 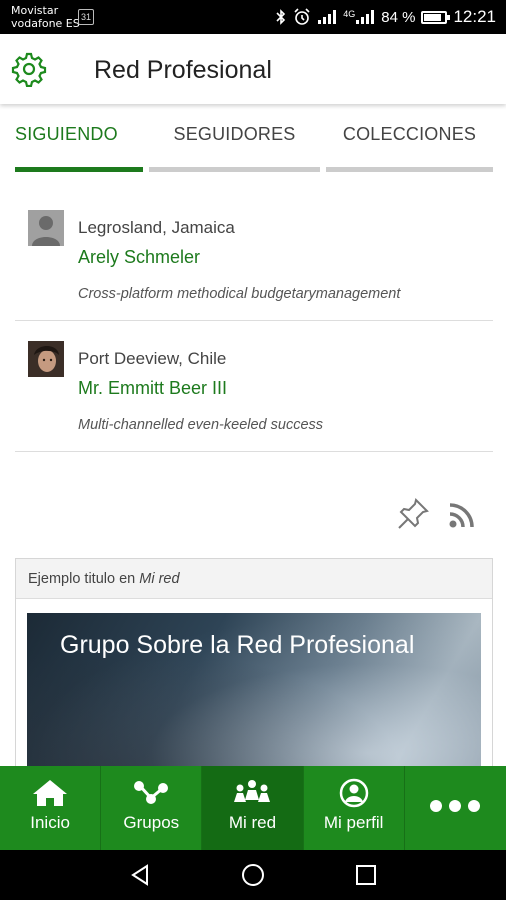 I want to click on photo-avatar-icon, so click(x=46, y=359).